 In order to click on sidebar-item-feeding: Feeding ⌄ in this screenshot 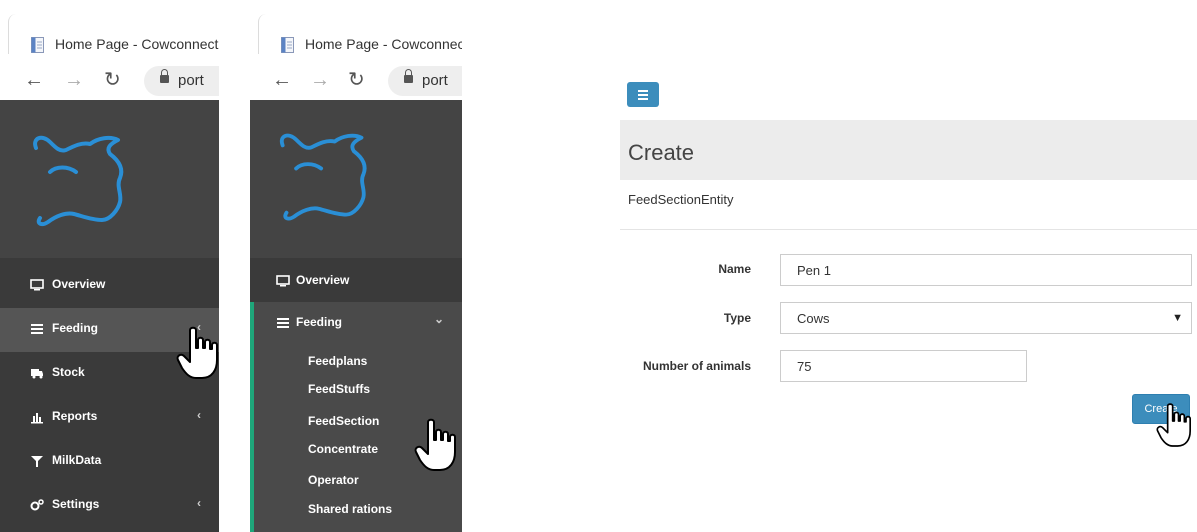, I will do `click(358, 324)`.